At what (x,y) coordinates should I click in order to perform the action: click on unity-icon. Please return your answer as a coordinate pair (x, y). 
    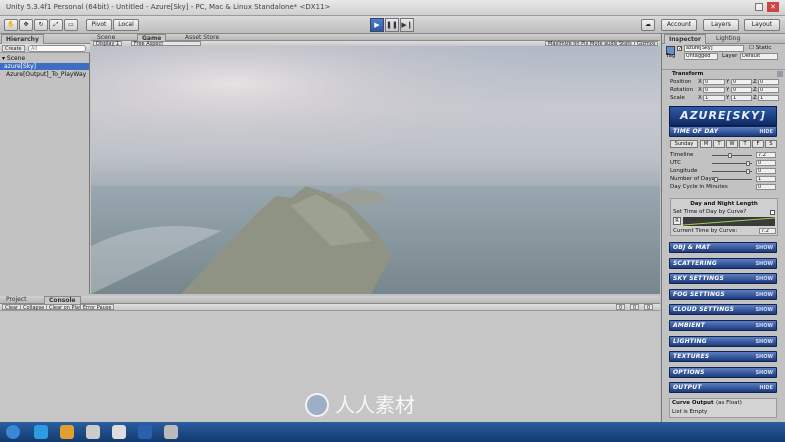
    Looking at the image, I should click on (93, 432).